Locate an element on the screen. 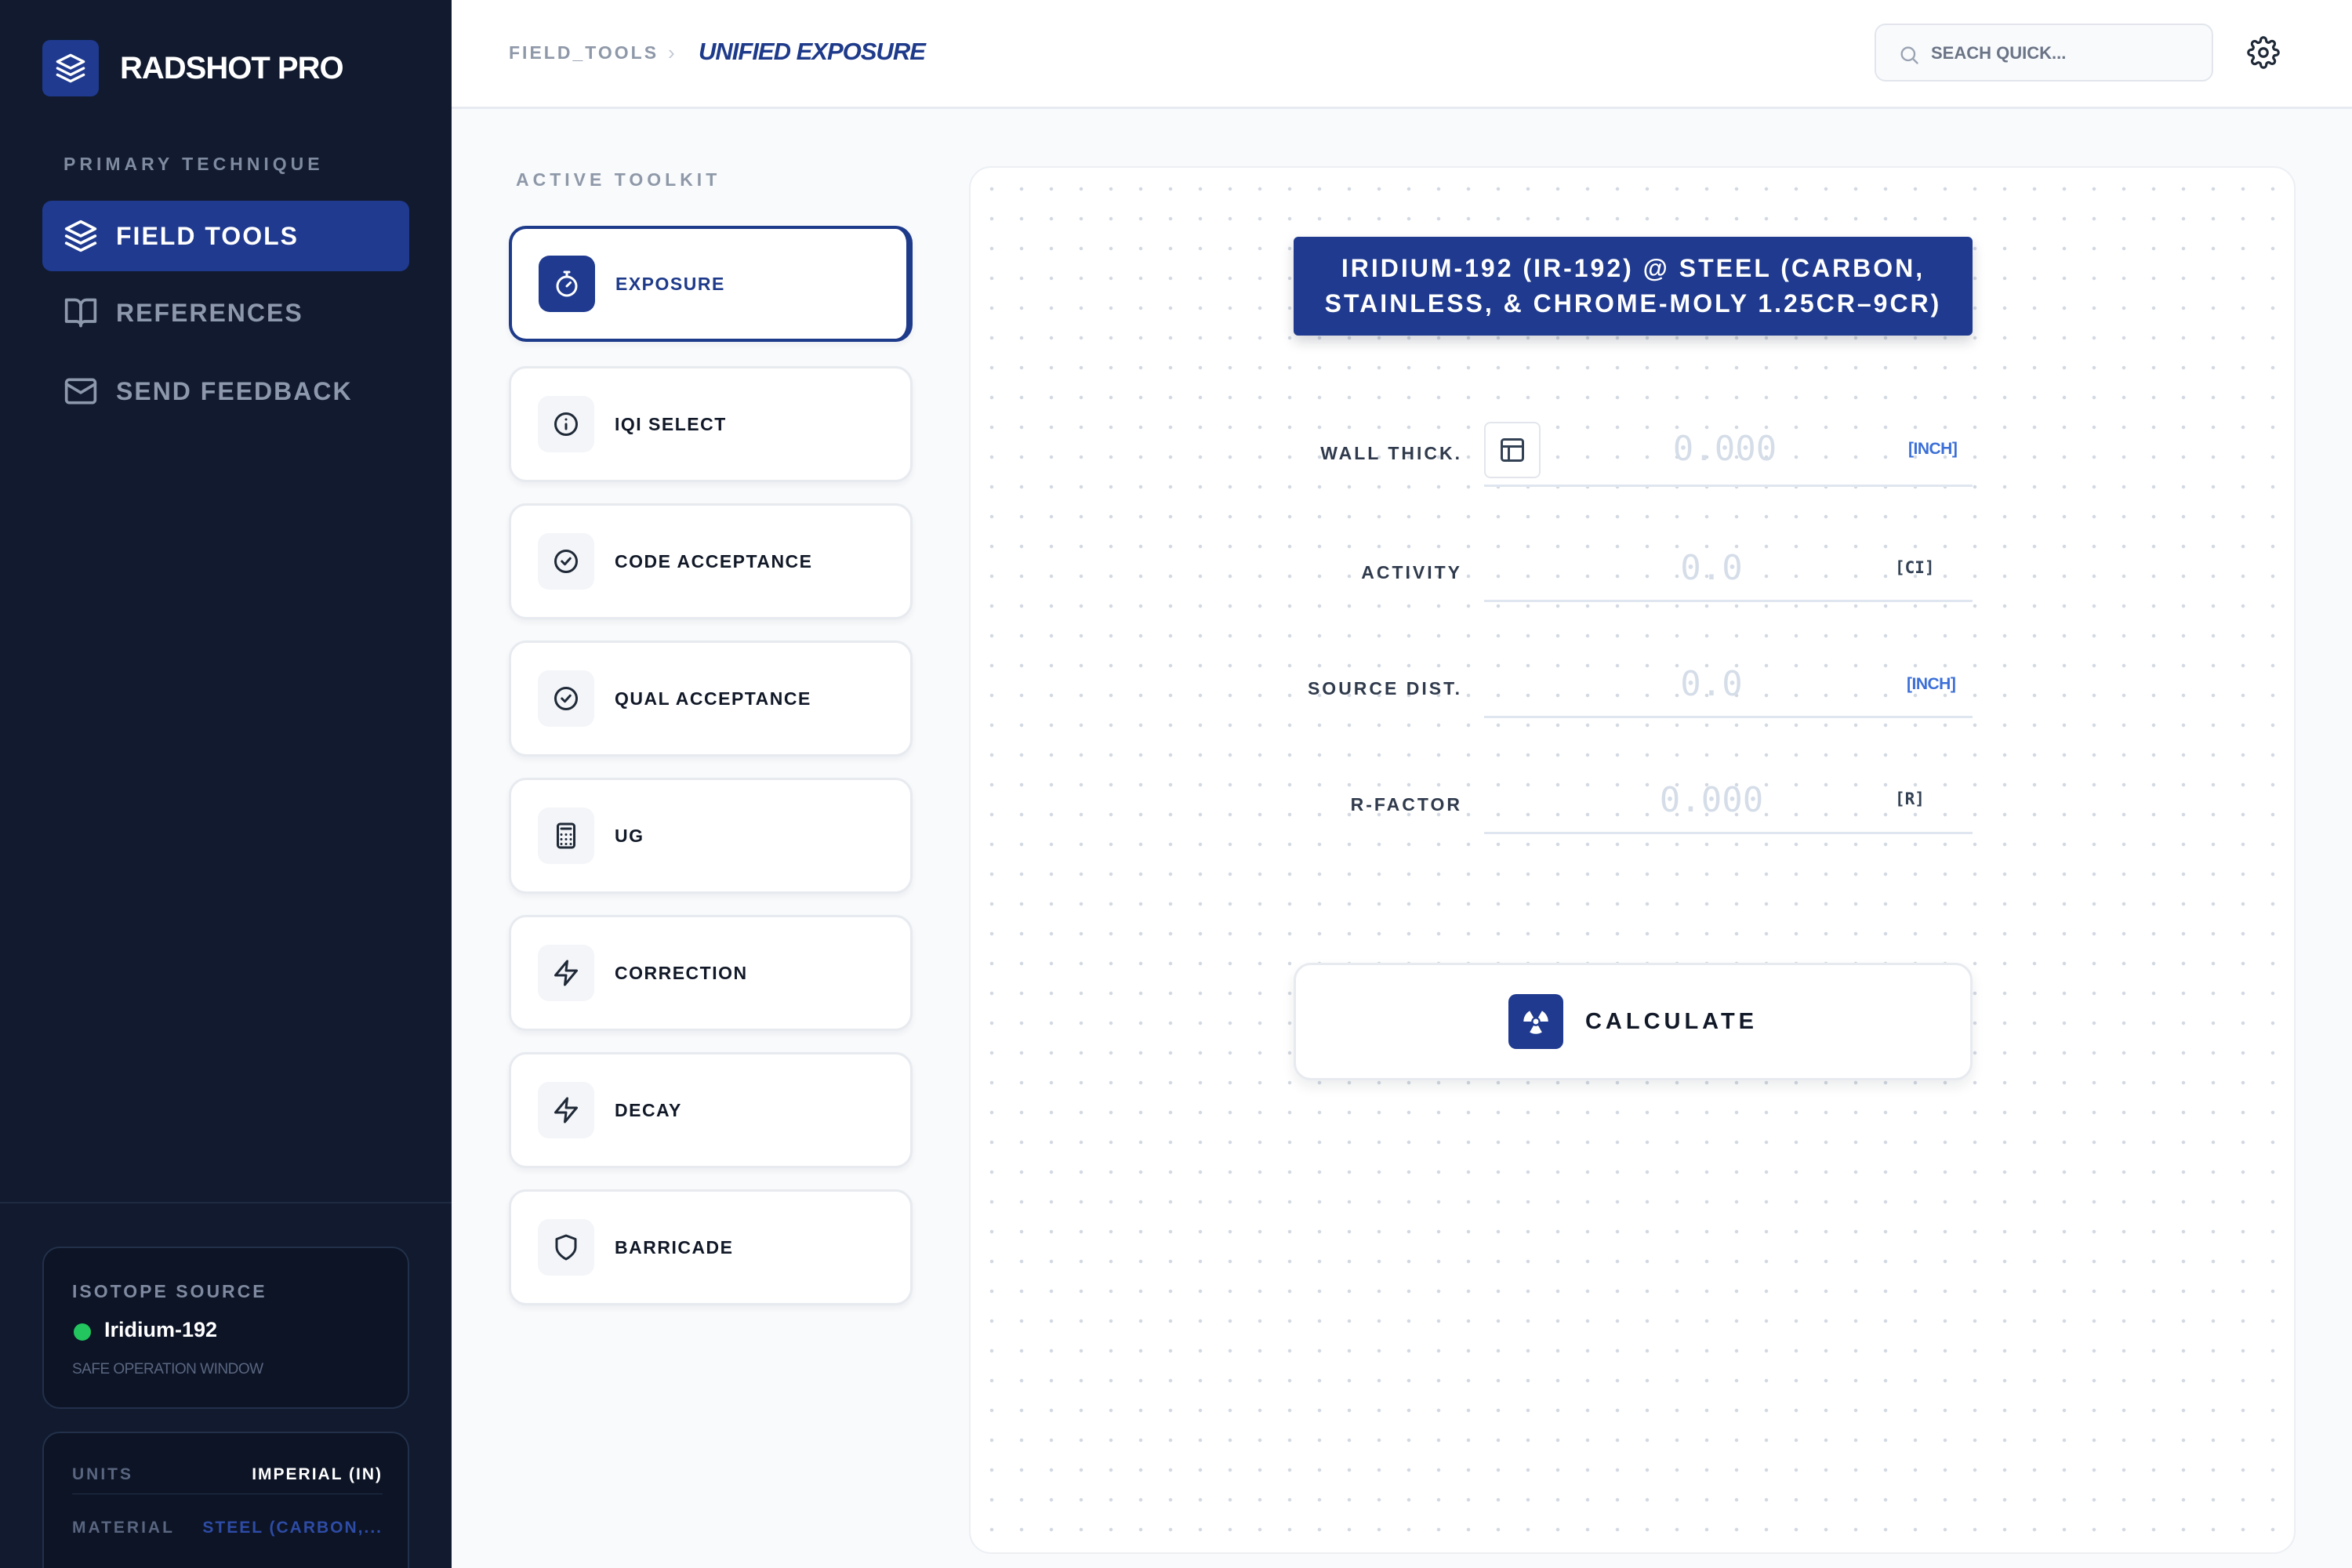  calculate-icon-box is located at coordinates (1535, 1021).